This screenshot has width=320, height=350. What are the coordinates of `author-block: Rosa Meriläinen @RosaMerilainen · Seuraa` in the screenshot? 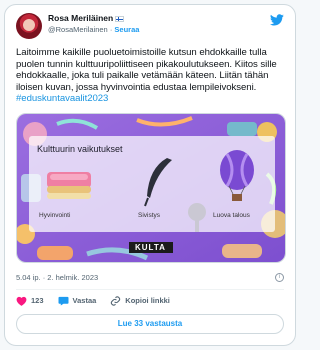 It's located at (93, 24).